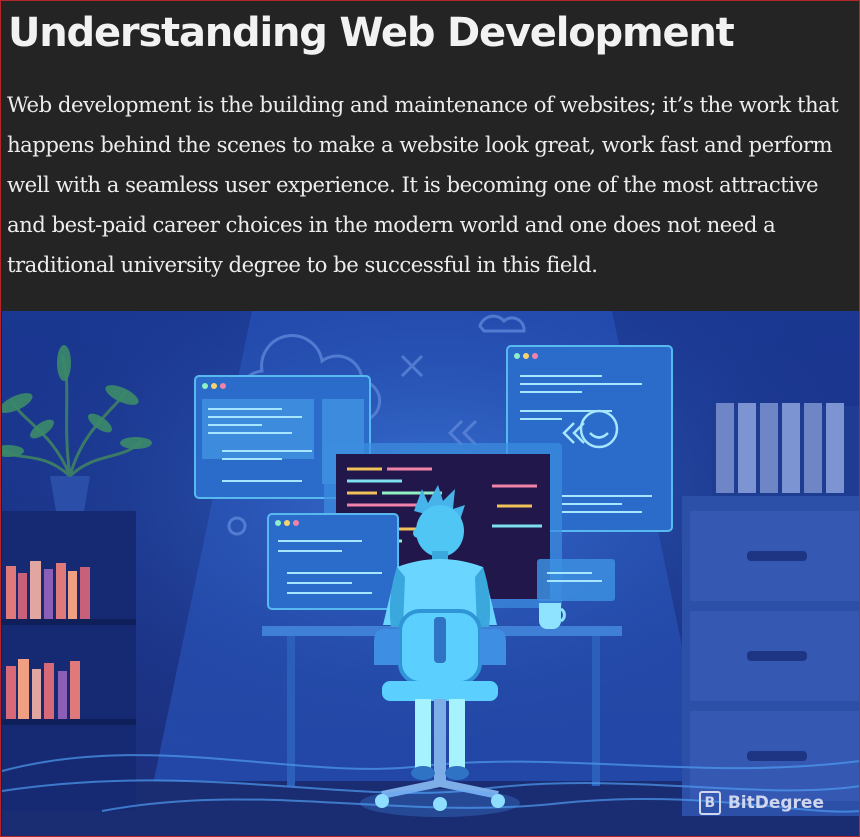 Image resolution: width=860 pixels, height=837 pixels. What do you see at coordinates (775, 803) in the screenshot?
I see `watermark-text: BitDegree` at bounding box center [775, 803].